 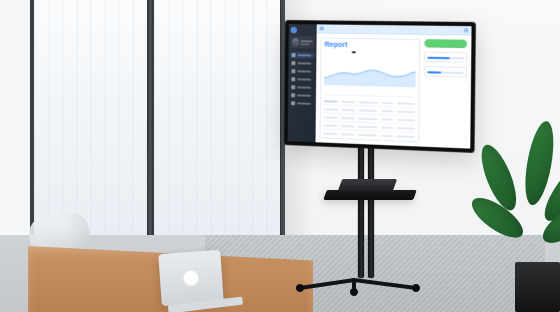 I want to click on sidebar-nav, so click(x=302, y=79).